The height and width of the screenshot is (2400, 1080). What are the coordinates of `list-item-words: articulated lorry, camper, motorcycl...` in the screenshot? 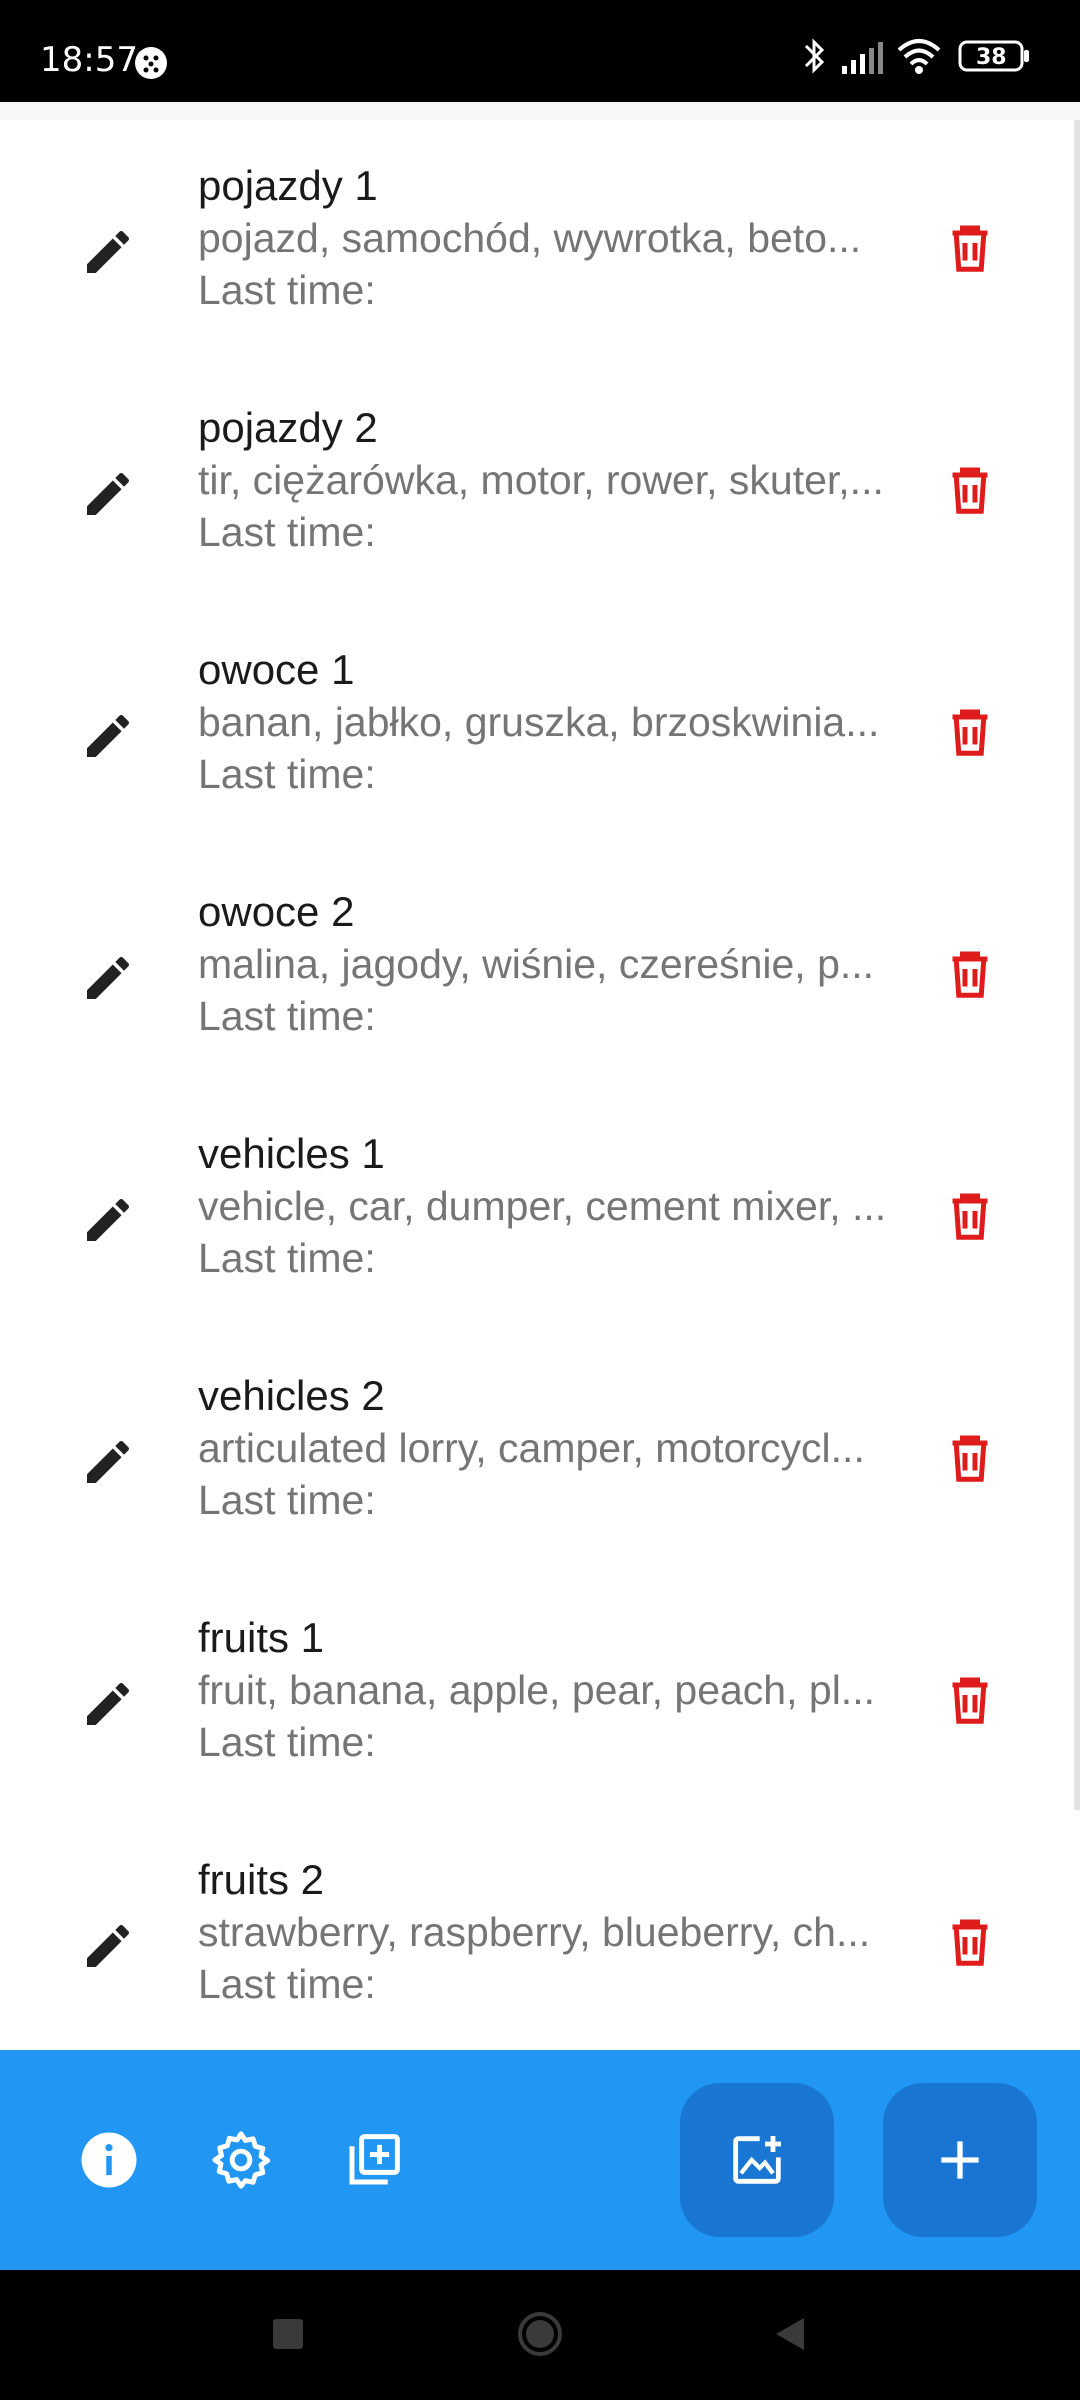 It's located at (531, 1448).